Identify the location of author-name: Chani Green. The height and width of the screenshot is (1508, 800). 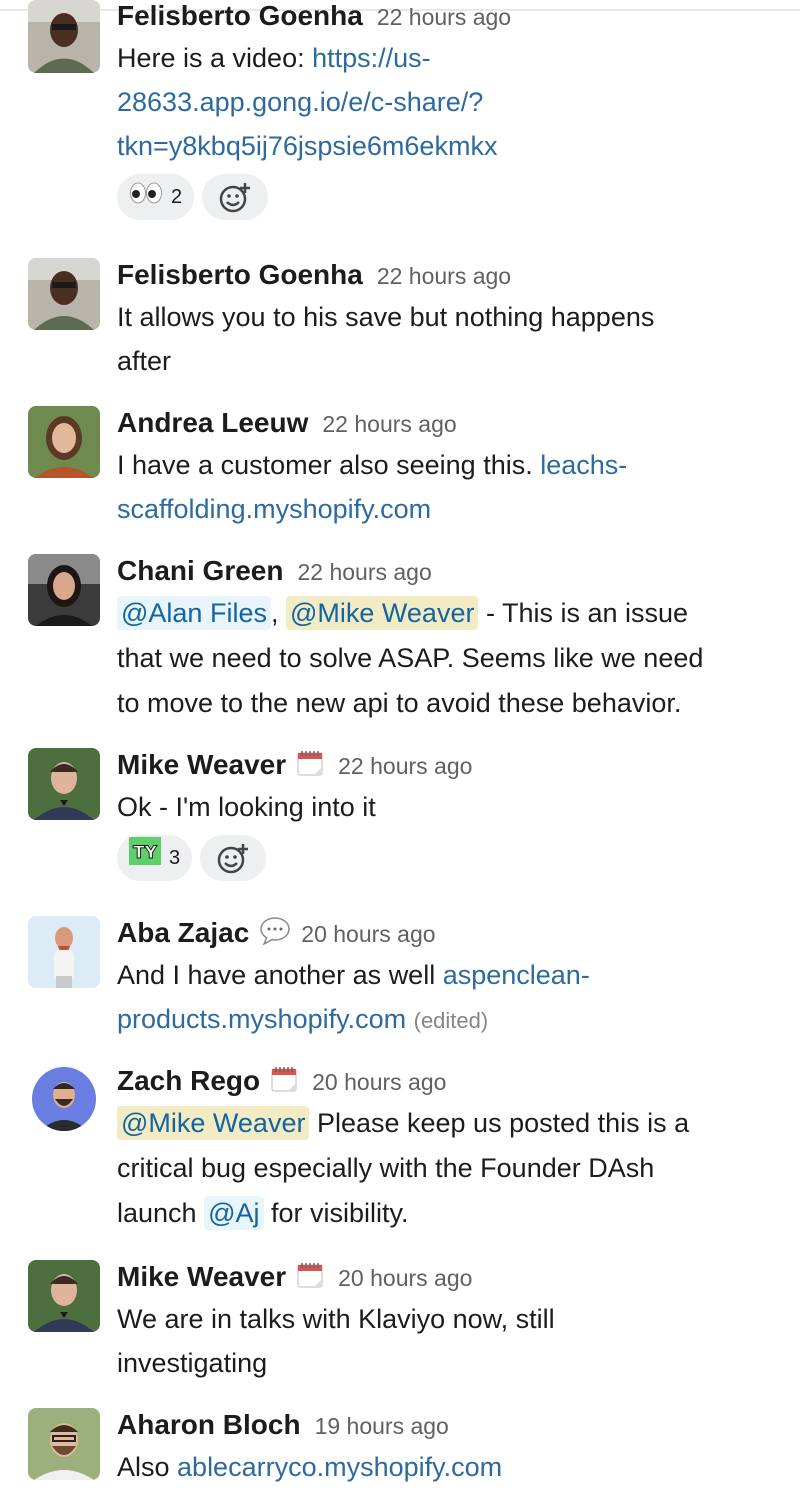
(200, 570).